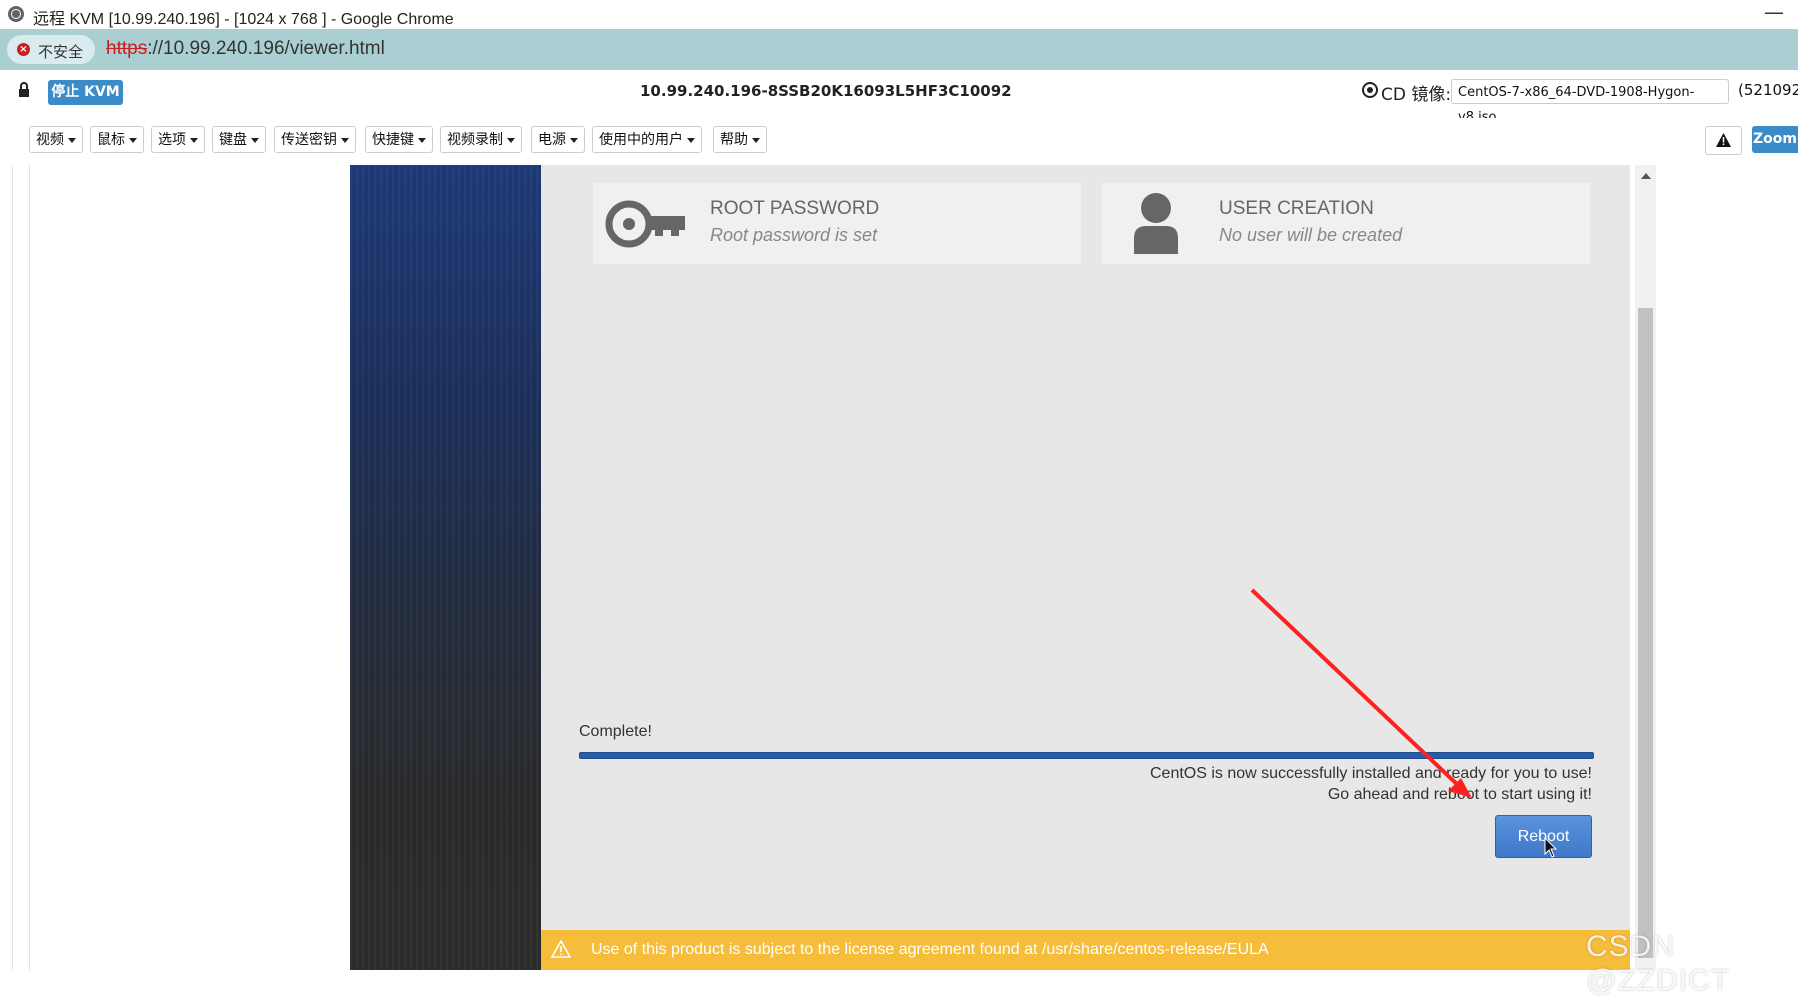 Image resolution: width=1798 pixels, height=998 pixels. I want to click on menu-hotkeys: 快捷键, so click(399, 139).